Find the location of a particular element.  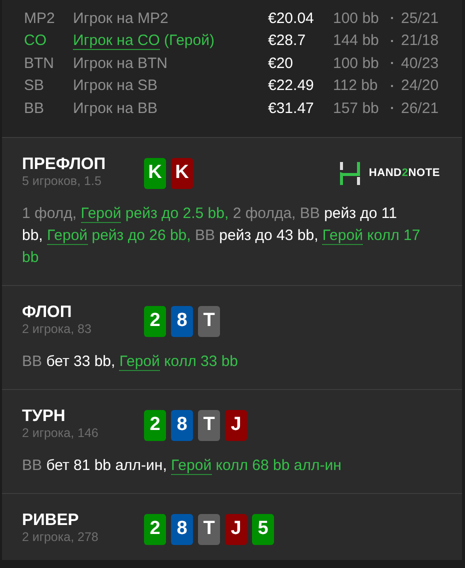

player-name: Игрок на BB is located at coordinates (115, 108).